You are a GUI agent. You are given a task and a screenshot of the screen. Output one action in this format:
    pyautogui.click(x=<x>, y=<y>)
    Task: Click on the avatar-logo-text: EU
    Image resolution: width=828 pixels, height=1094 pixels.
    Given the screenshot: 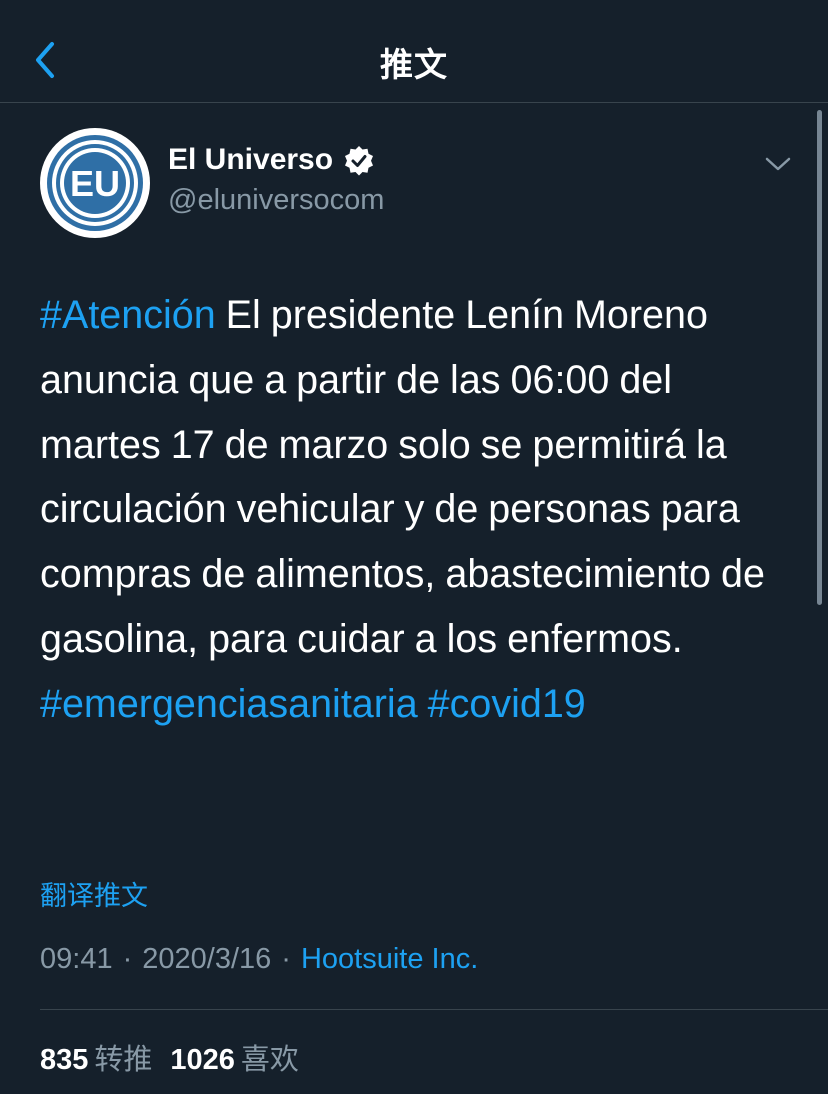 What is the action you would take?
    pyautogui.click(x=95, y=183)
    